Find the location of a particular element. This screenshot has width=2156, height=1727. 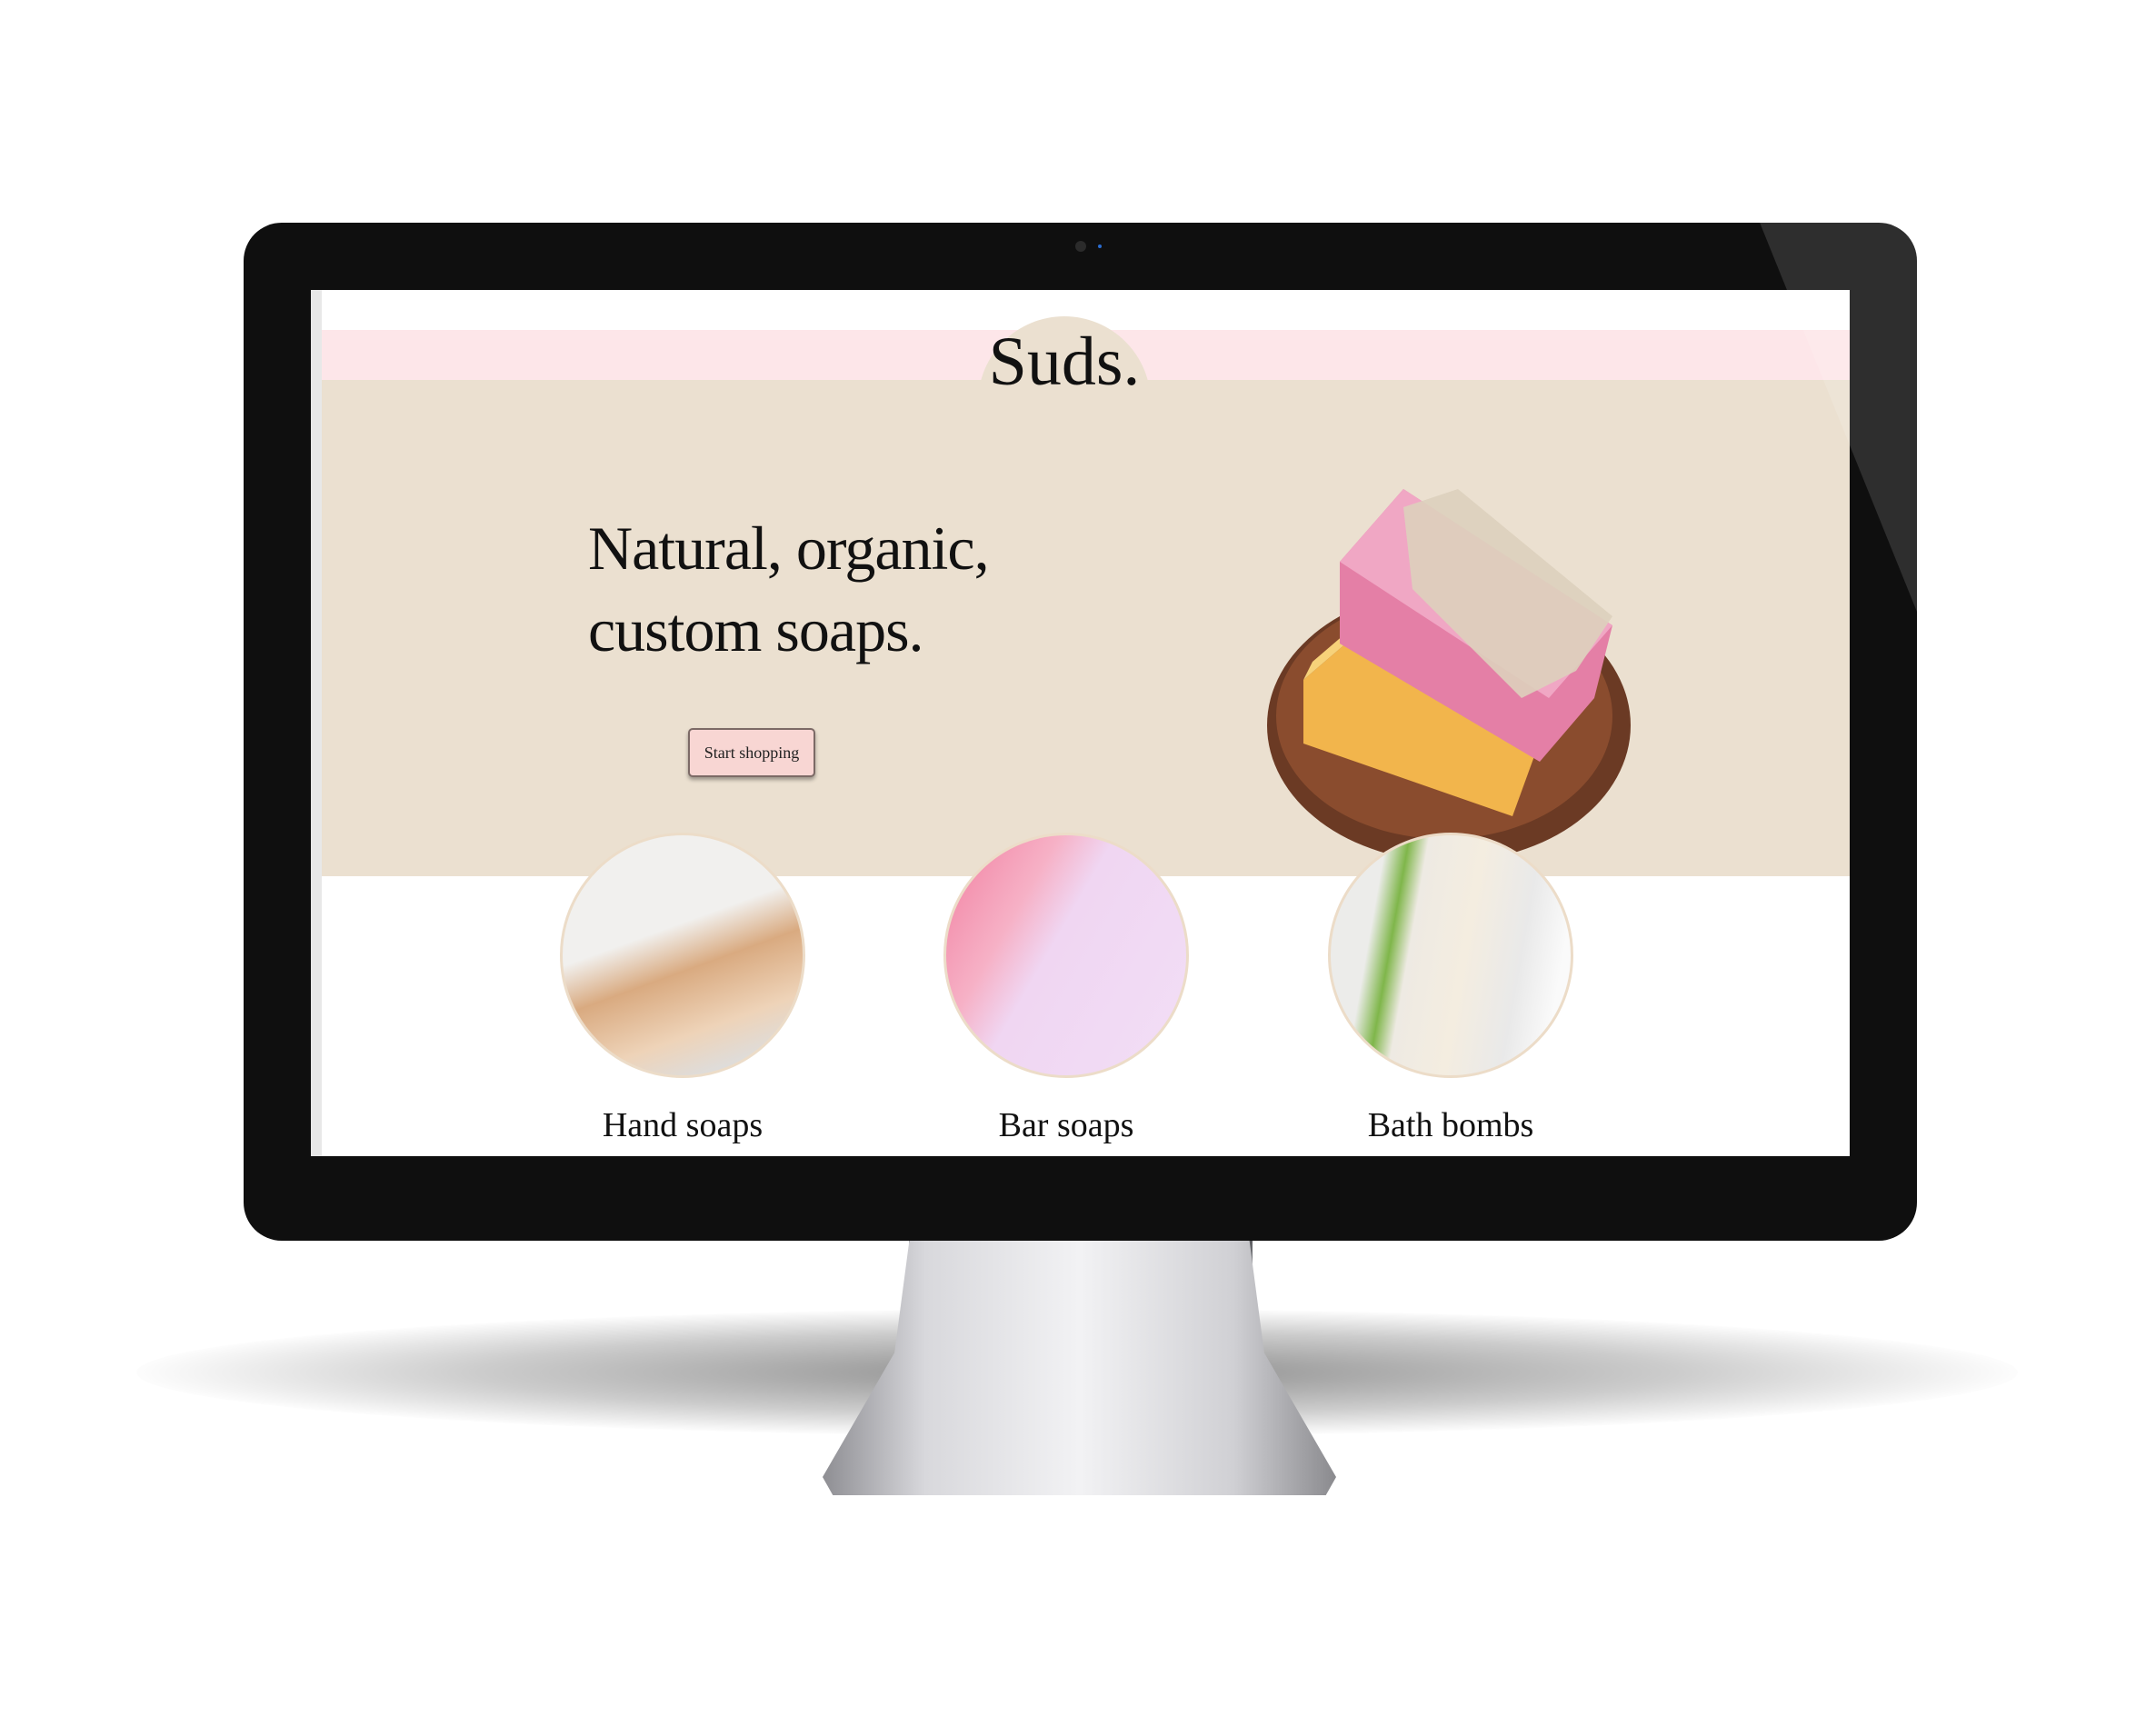

category-label: Bath bombs is located at coordinates (1450, 1125).